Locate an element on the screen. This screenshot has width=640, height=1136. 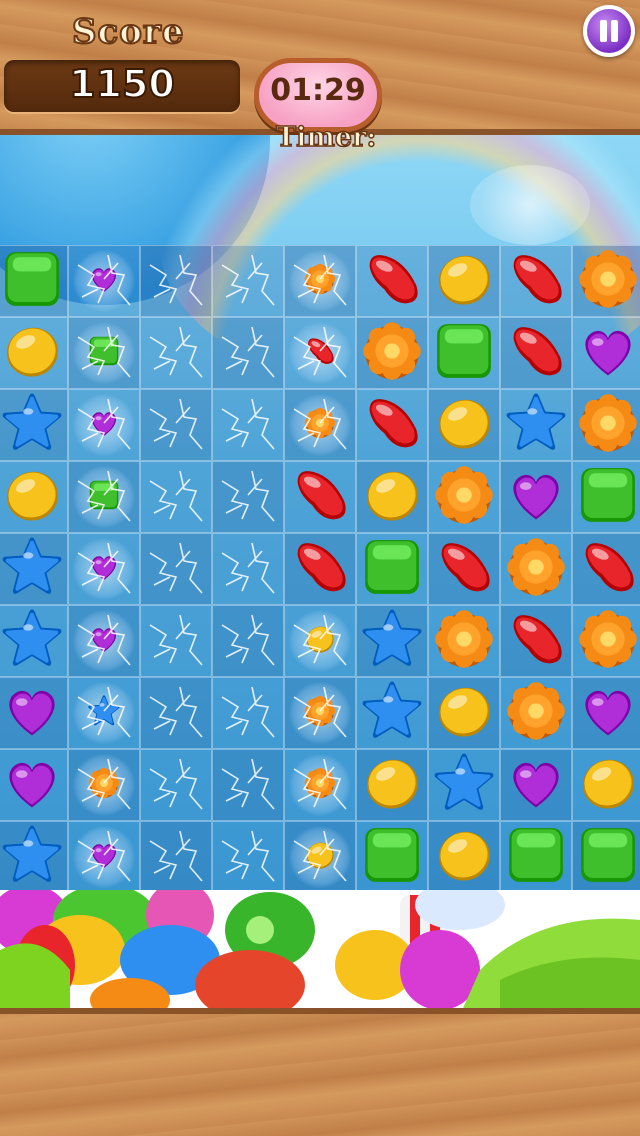
pause-button is located at coordinates (609, 31).